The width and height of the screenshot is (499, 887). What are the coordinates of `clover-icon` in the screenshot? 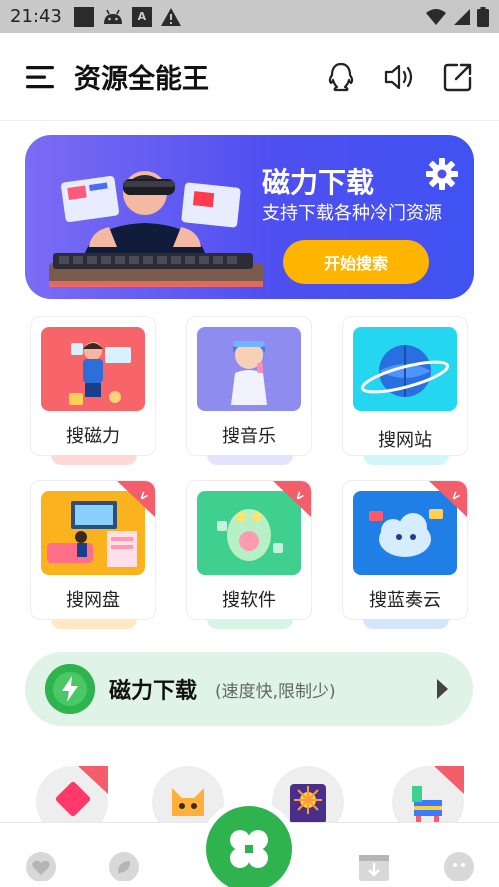 It's located at (249, 849).